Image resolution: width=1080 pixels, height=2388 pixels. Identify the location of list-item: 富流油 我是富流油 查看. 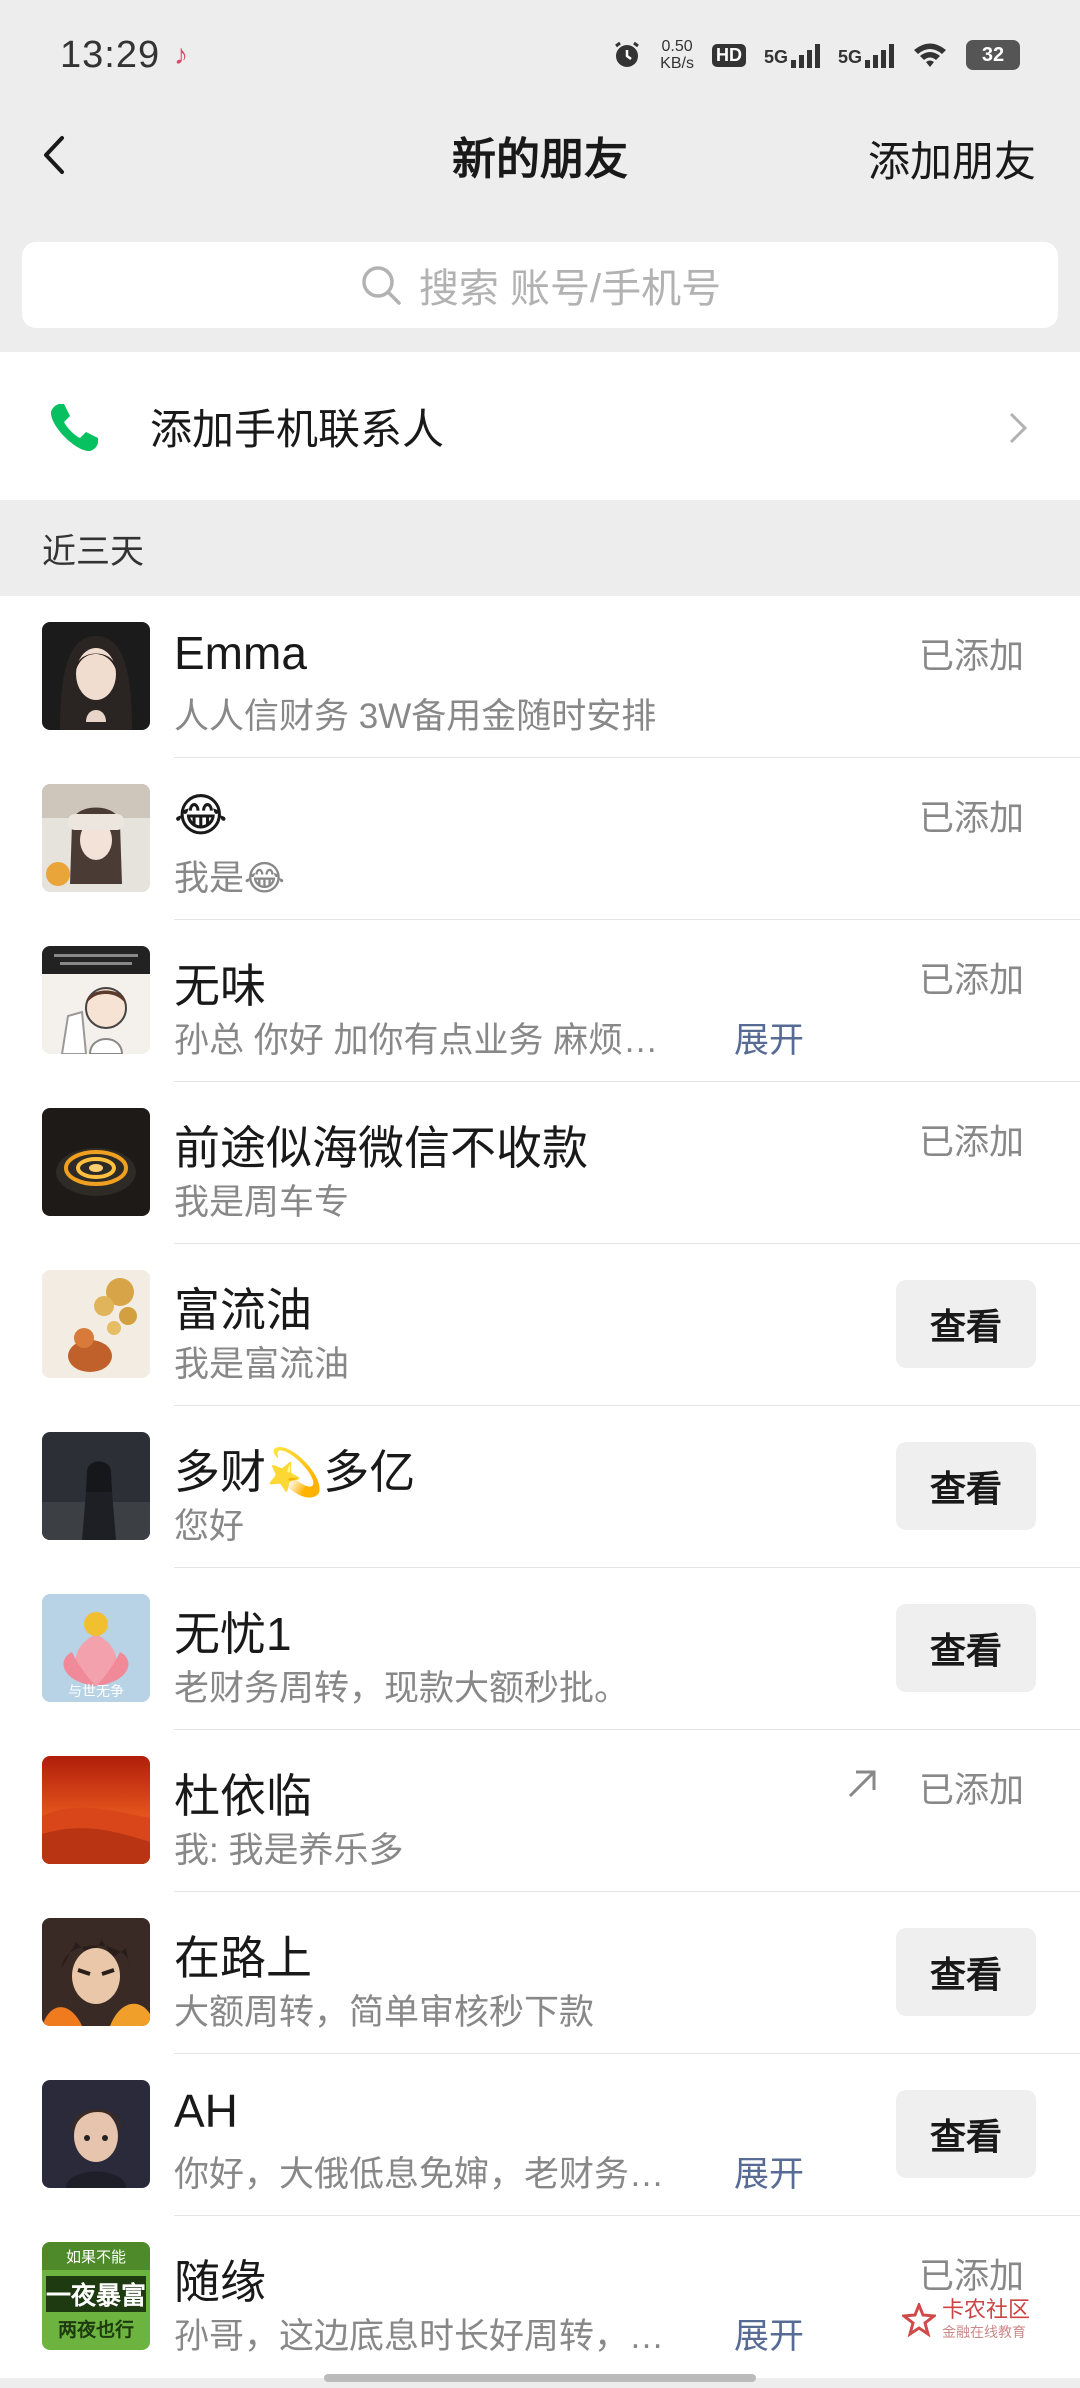
(540, 1325).